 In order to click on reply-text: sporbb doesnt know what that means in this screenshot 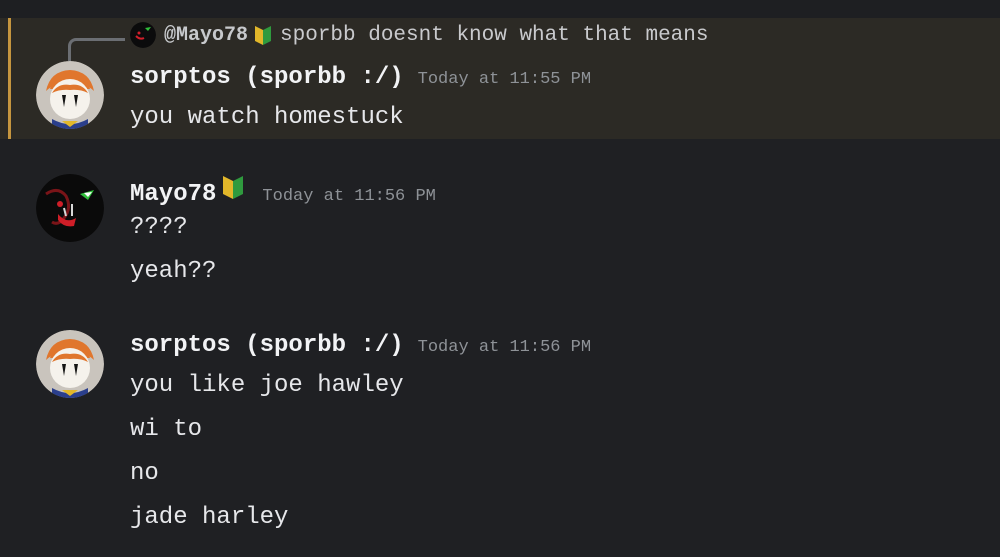, I will do `click(494, 35)`.